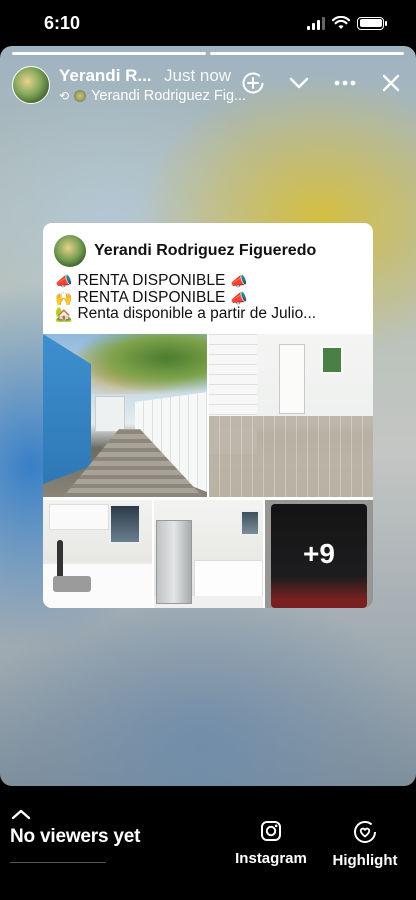 This screenshot has width=416, height=900. What do you see at coordinates (365, 860) in the screenshot?
I see `highlight-label: Highlight` at bounding box center [365, 860].